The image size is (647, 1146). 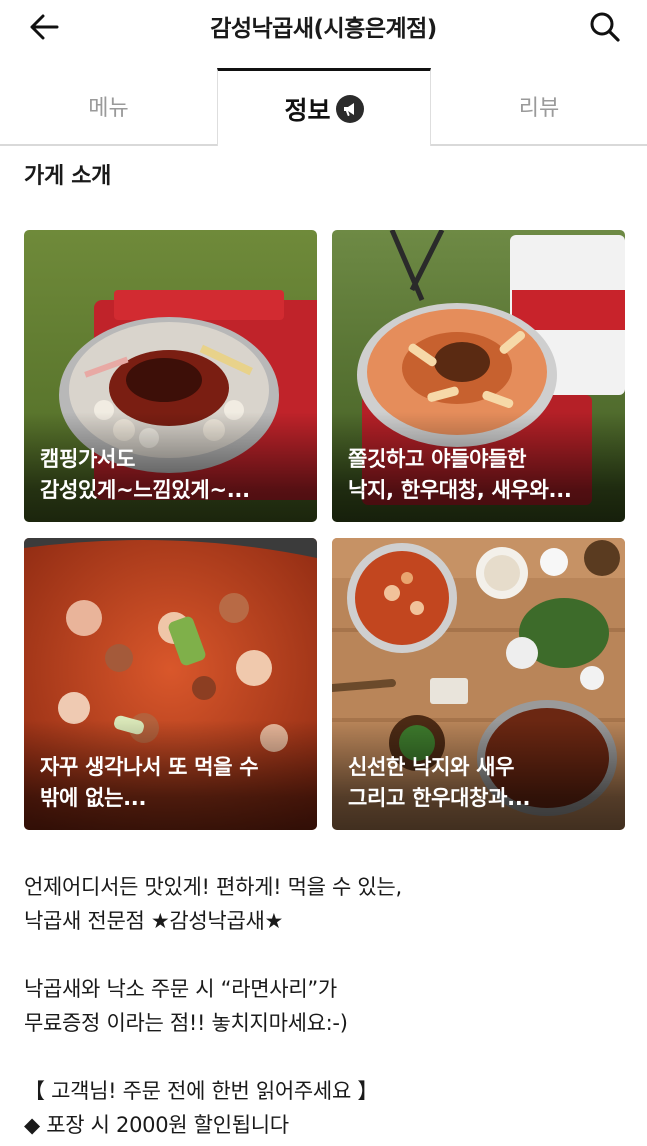 I want to click on search-button, so click(x=605, y=27).